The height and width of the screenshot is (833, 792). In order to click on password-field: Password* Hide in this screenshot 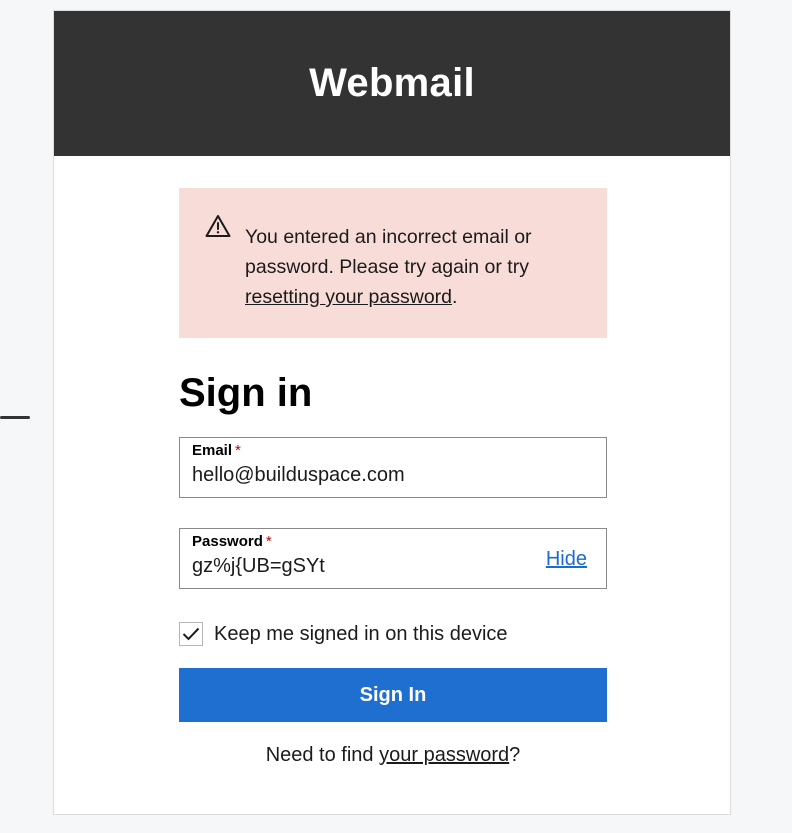, I will do `click(393, 558)`.